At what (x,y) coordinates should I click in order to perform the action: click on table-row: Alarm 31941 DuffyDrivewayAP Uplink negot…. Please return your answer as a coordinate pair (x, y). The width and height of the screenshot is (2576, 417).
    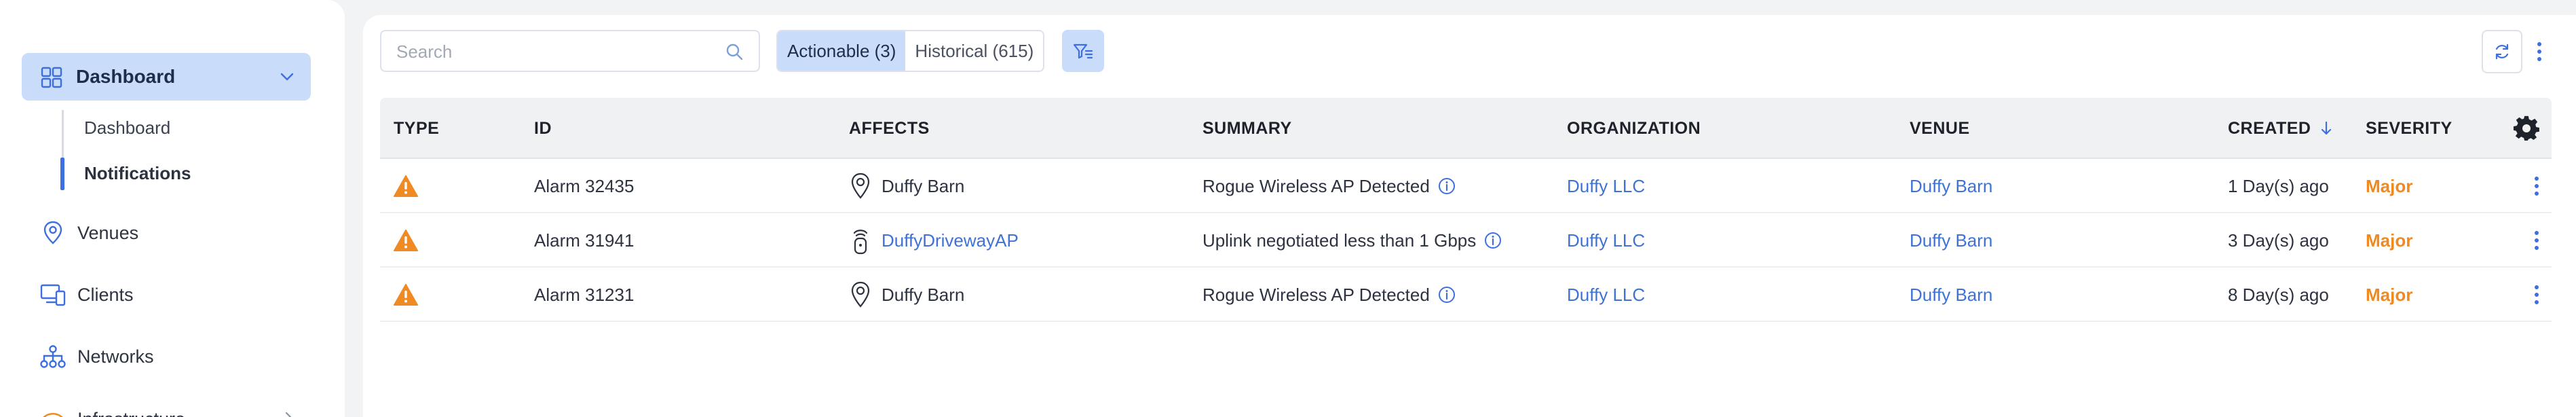
    Looking at the image, I should click on (1466, 240).